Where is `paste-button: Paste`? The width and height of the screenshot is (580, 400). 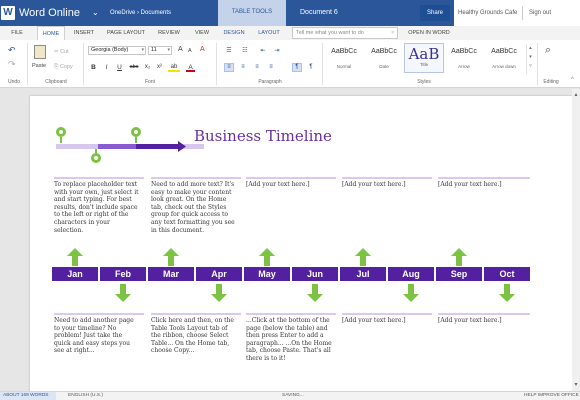
paste-button: Paste is located at coordinates (39, 66).